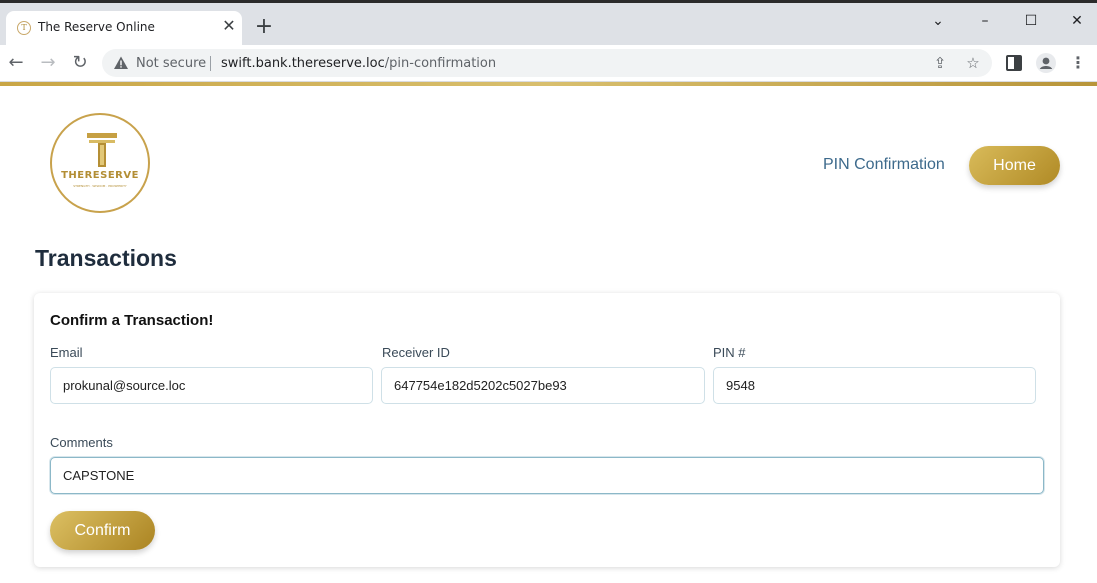  What do you see at coordinates (985, 21) in the screenshot?
I see `minimize-icon: –` at bounding box center [985, 21].